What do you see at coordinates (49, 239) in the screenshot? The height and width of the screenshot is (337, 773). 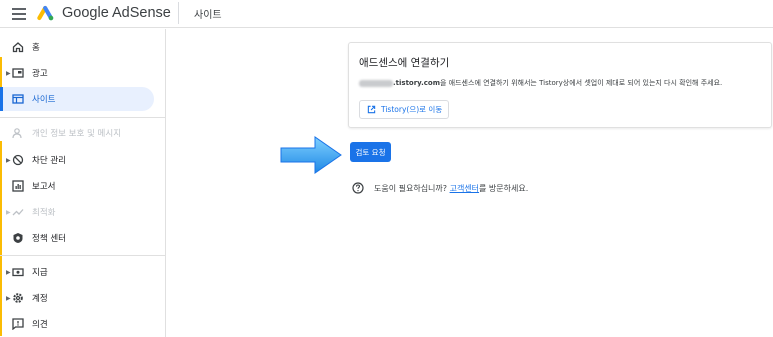 I see `sidebar-item-label: 정책 센터` at bounding box center [49, 239].